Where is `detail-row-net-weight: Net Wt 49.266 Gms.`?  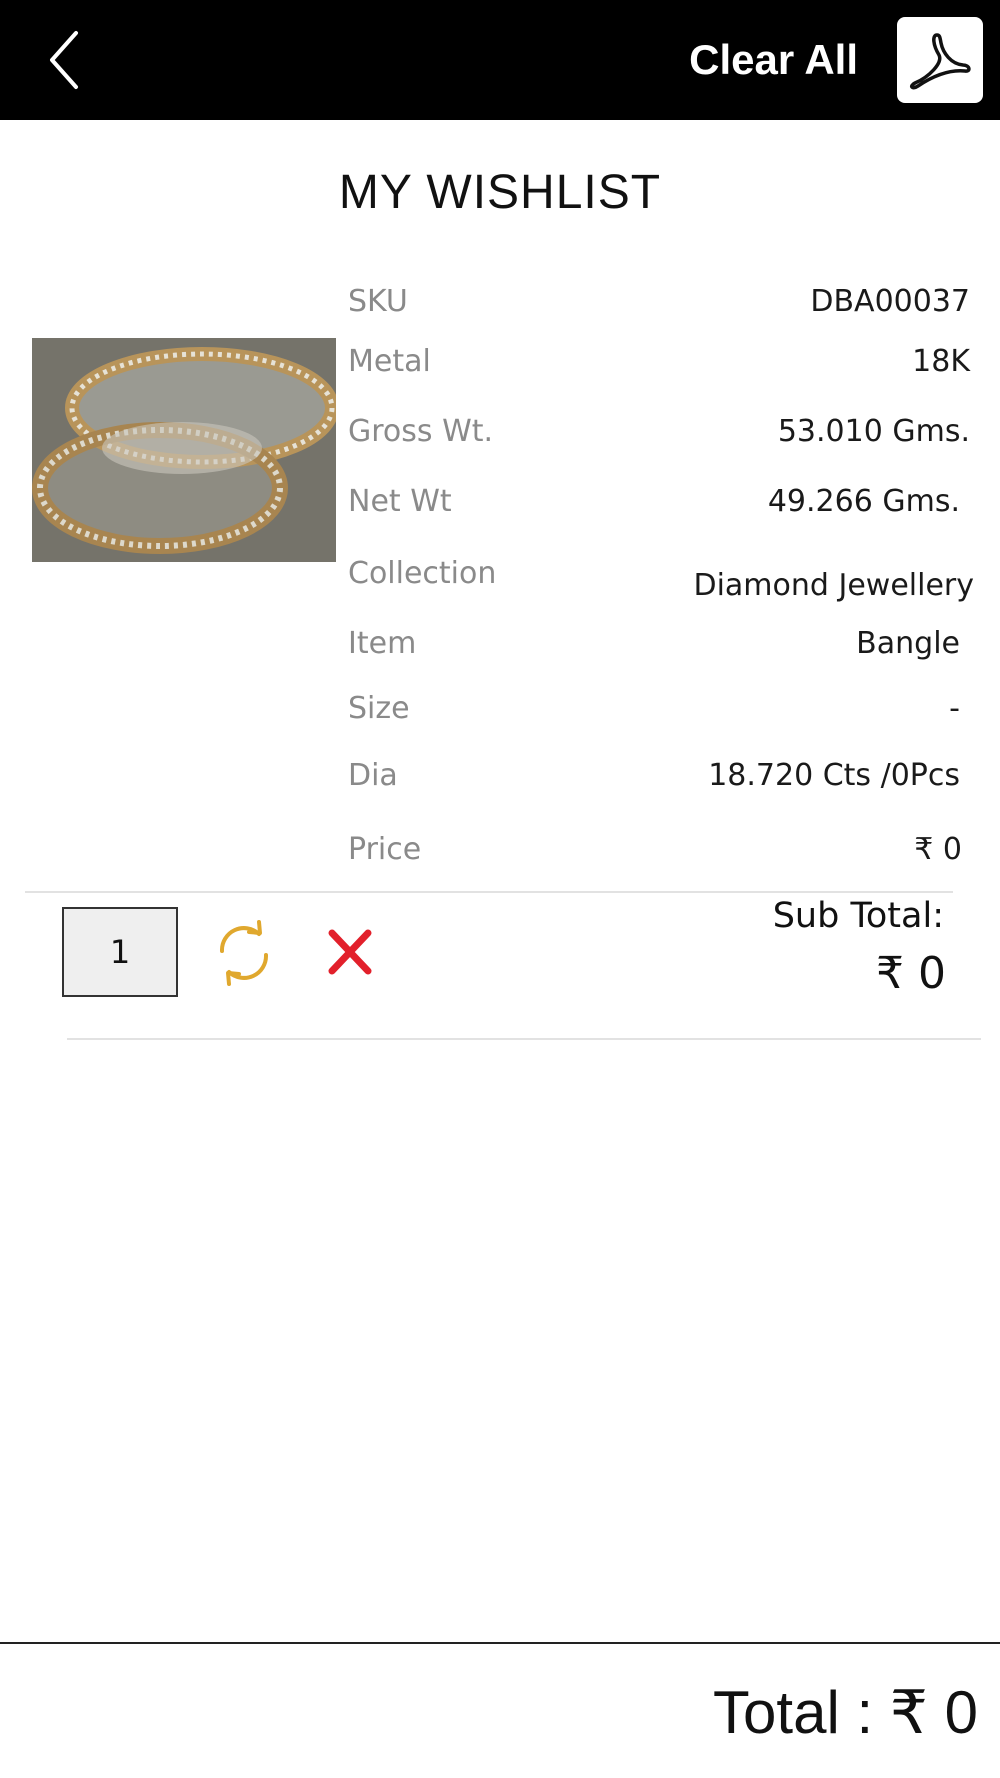
detail-row-net-weight: Net Wt 49.266 Gms. is located at coordinates (654, 501).